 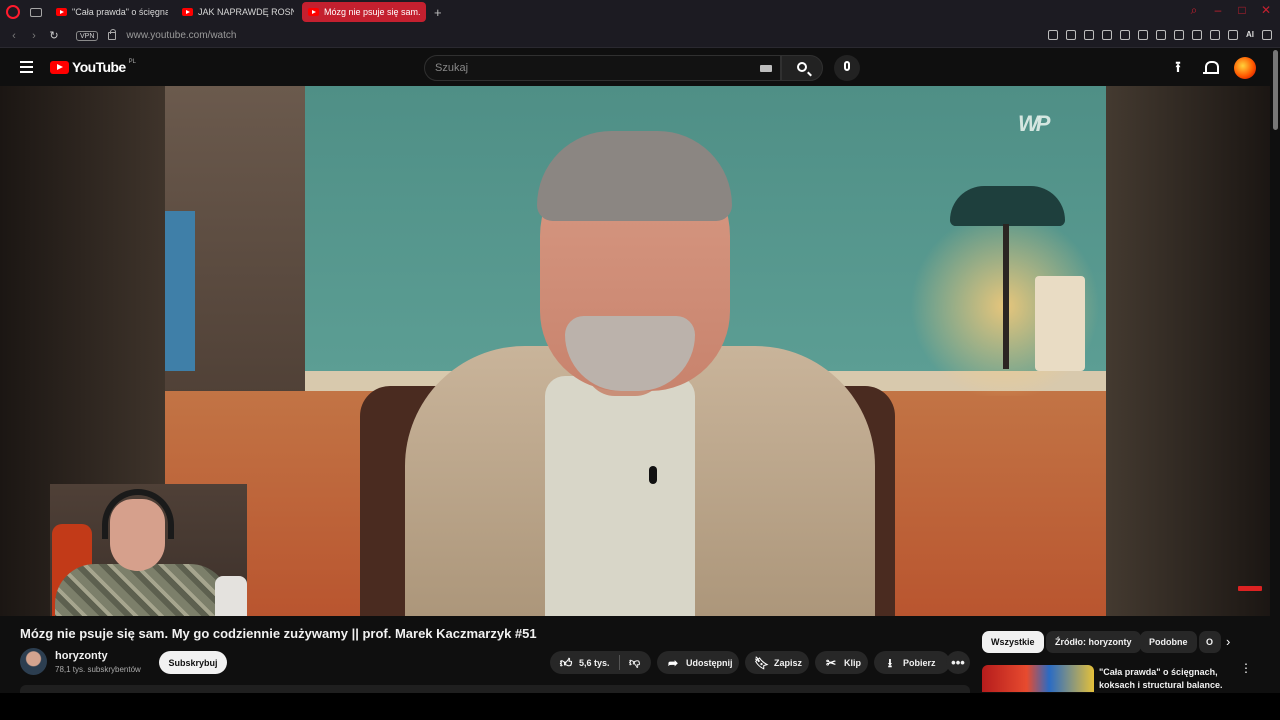 I want to click on thumbs-down-icon: 👎︎, so click(x=635, y=663).